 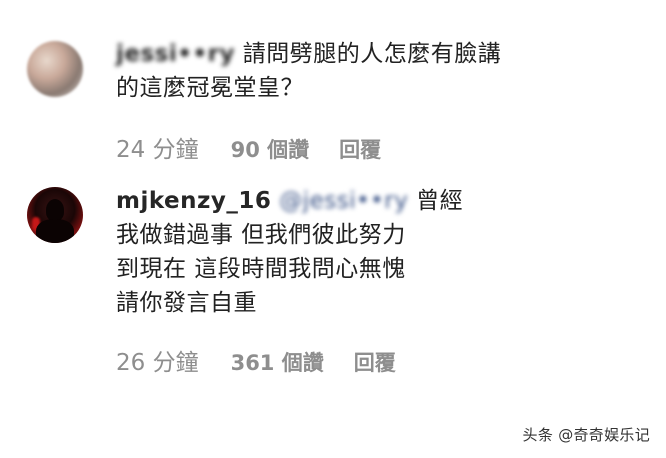 I want to click on avatar-figure-head, so click(x=55, y=210).